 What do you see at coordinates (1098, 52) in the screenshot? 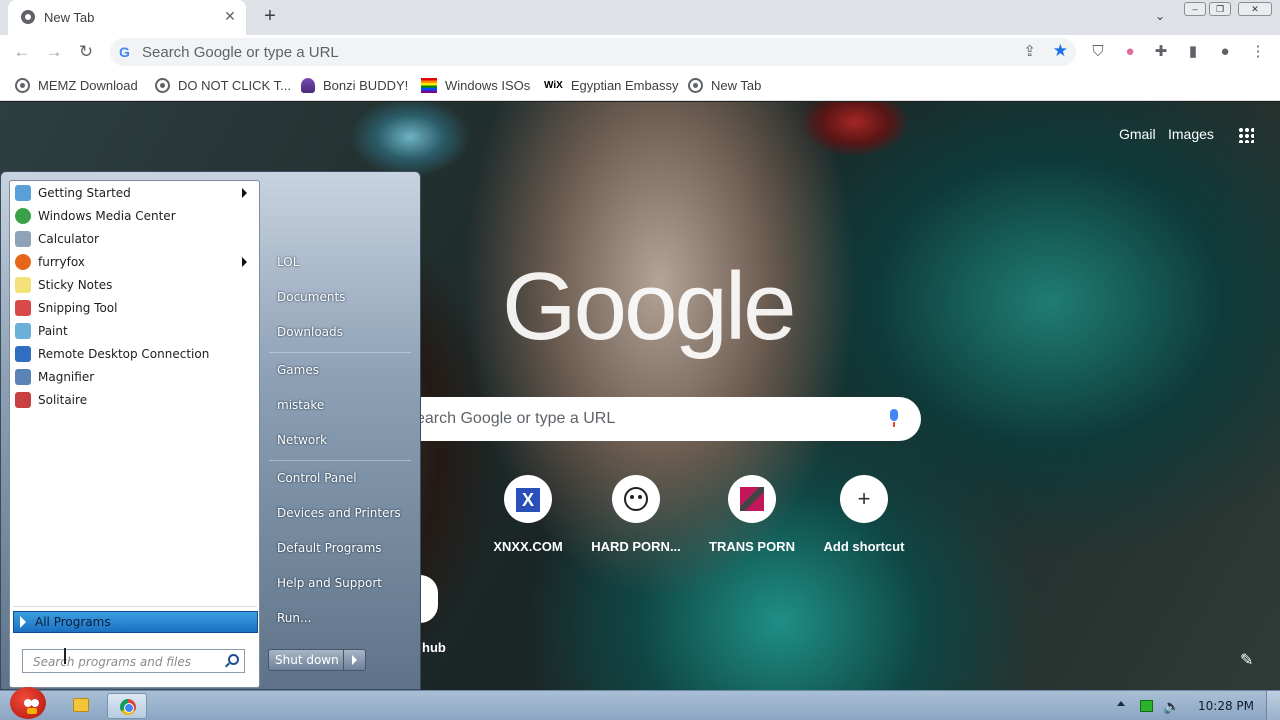
I see `shield-extension-icon: ⛉` at bounding box center [1098, 52].